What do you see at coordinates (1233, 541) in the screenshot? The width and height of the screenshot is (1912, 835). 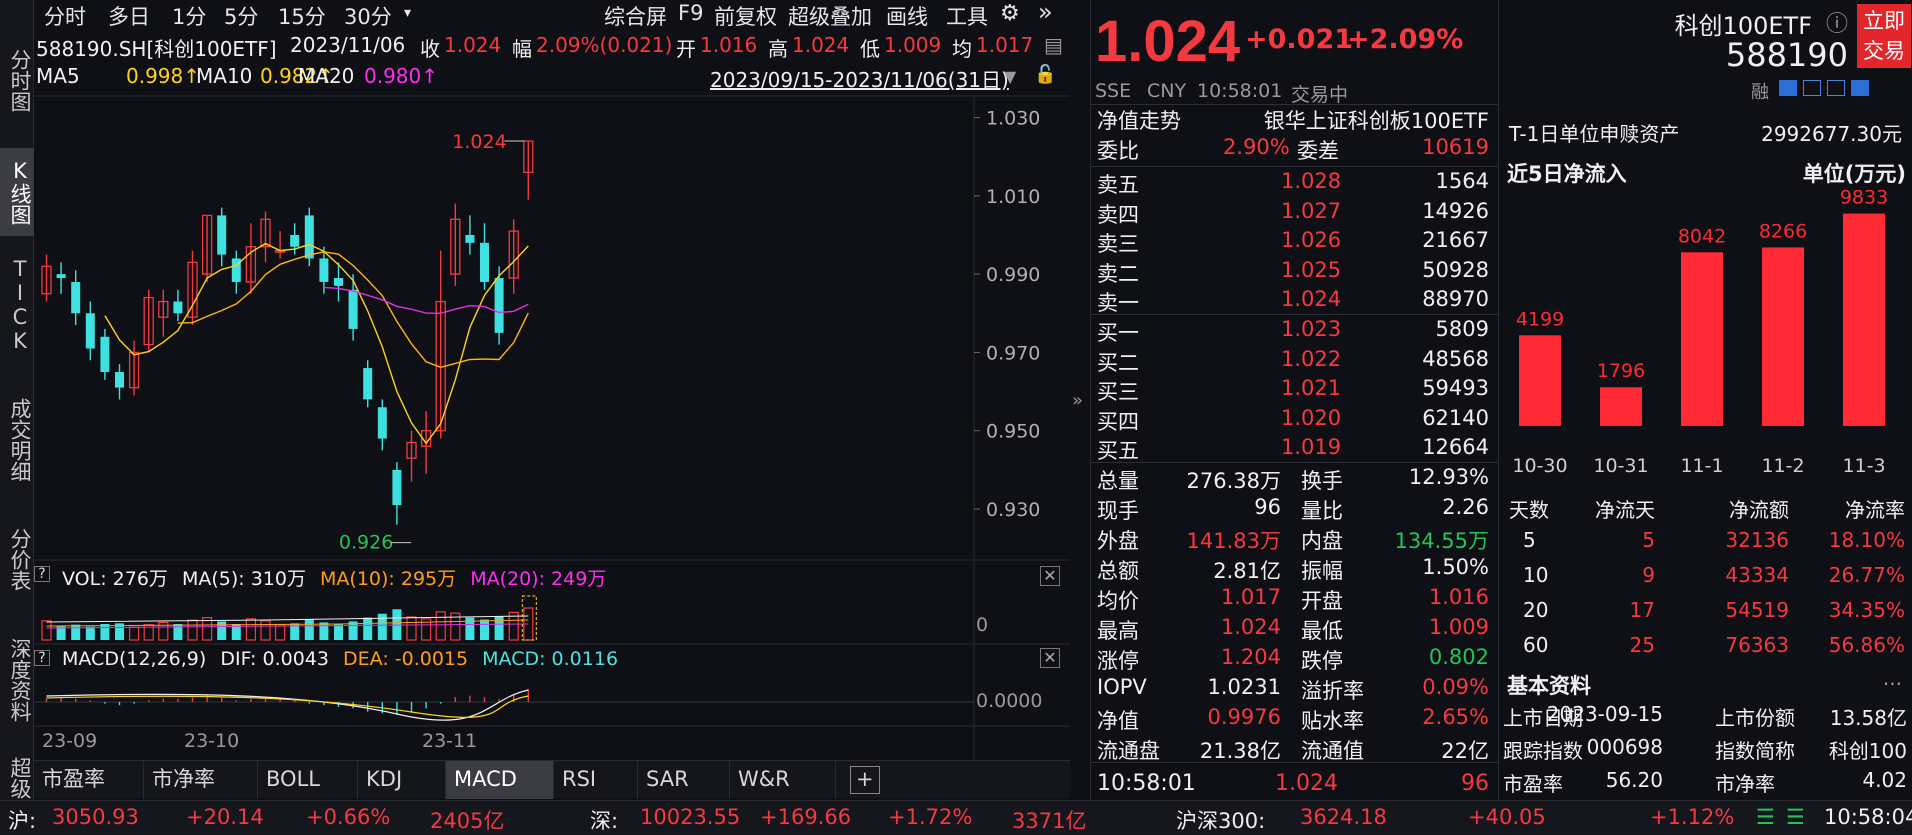 I see `stat-value: 141.83万` at bounding box center [1233, 541].